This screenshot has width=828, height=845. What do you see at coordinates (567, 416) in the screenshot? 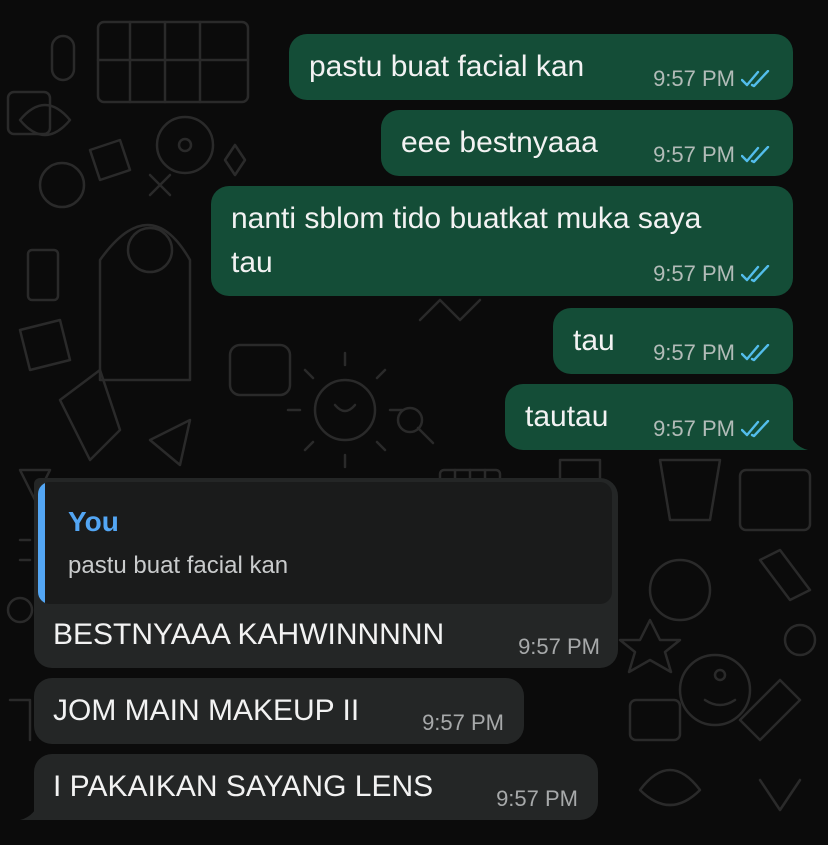
I see `message-text: tautau` at bounding box center [567, 416].